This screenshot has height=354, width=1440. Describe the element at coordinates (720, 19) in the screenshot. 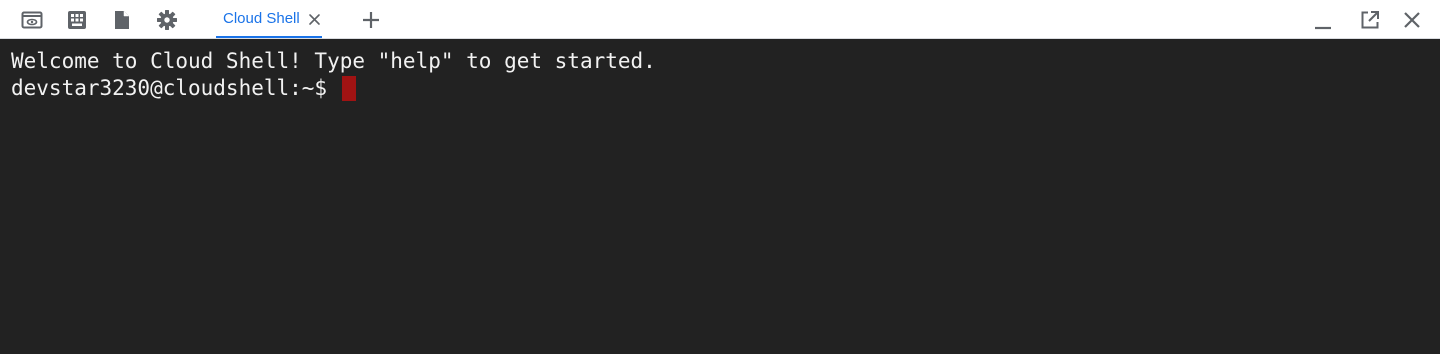

I see `cloud-shell-toolbar: Cloud Shell` at that location.